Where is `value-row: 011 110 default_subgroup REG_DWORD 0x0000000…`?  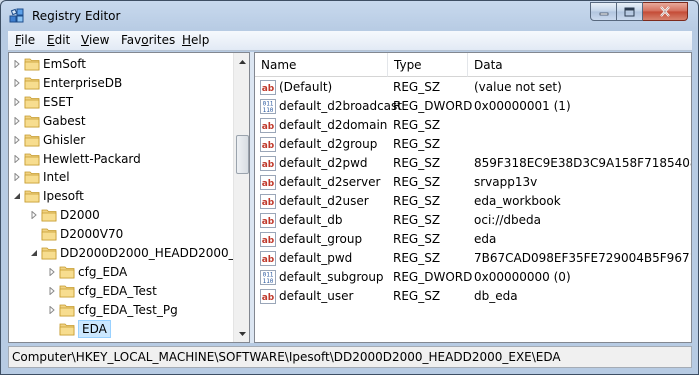
value-row: 011 110 default_subgroup REG_DWORD 0x0000000… is located at coordinates (473, 277).